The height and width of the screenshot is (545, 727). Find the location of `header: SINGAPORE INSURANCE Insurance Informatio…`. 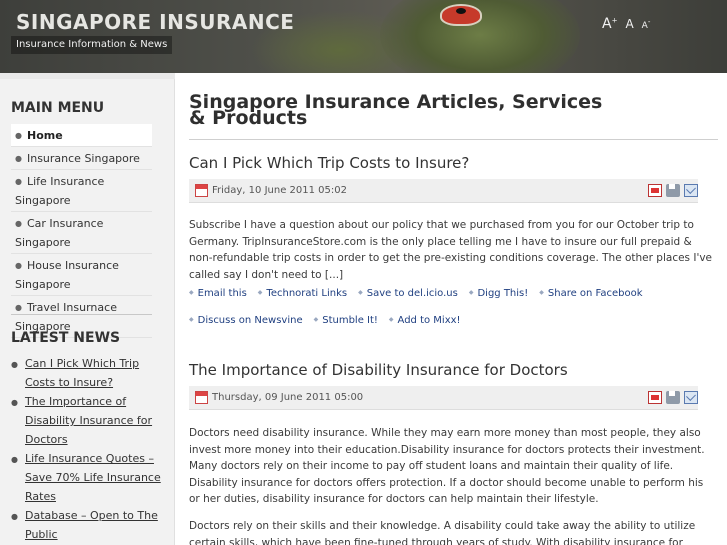

header: SINGAPORE INSURANCE Insurance Informatio… is located at coordinates (363, 36).